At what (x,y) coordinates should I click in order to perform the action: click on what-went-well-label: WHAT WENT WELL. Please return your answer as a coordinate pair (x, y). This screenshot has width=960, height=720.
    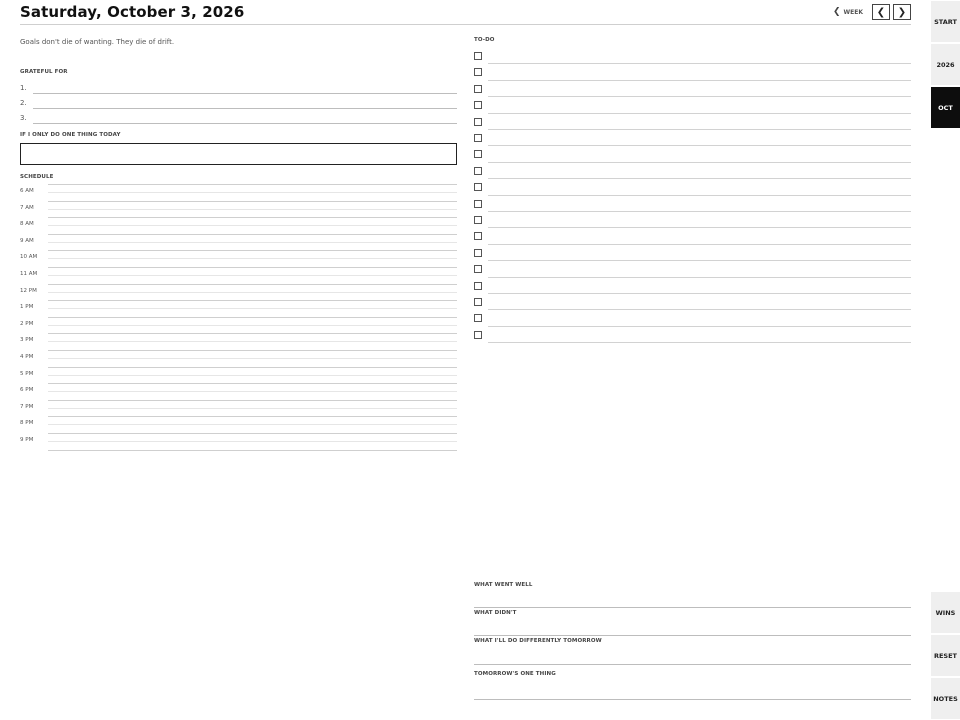
    Looking at the image, I should click on (503, 585).